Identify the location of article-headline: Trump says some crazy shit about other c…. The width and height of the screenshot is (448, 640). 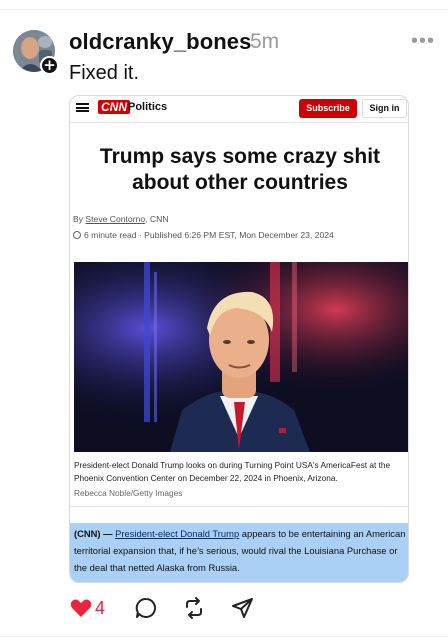
(240, 169).